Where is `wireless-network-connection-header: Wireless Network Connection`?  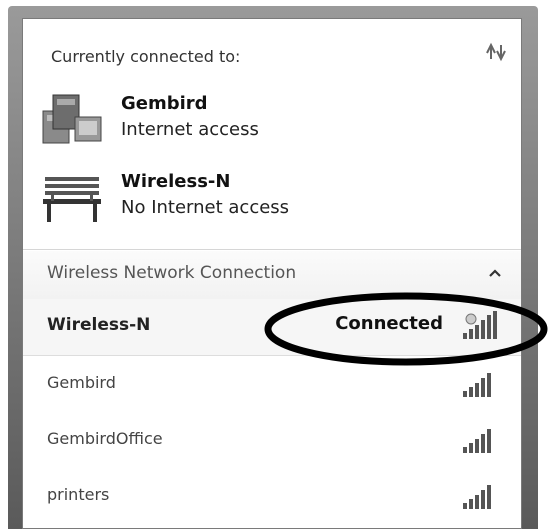 wireless-network-connection-header: Wireless Network Connection is located at coordinates (272, 275).